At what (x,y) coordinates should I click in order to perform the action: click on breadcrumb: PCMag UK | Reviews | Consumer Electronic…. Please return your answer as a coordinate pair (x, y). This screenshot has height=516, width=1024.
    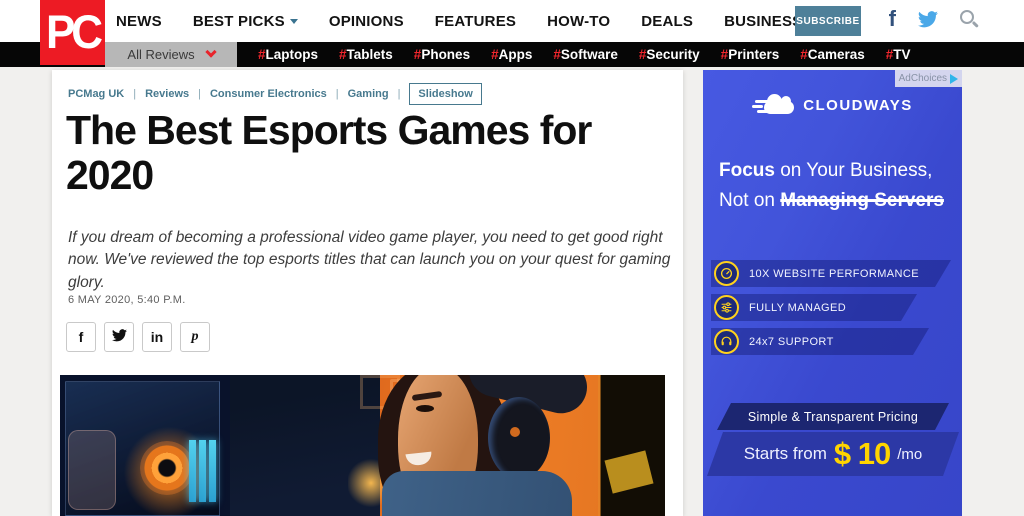
    Looking at the image, I should click on (275, 94).